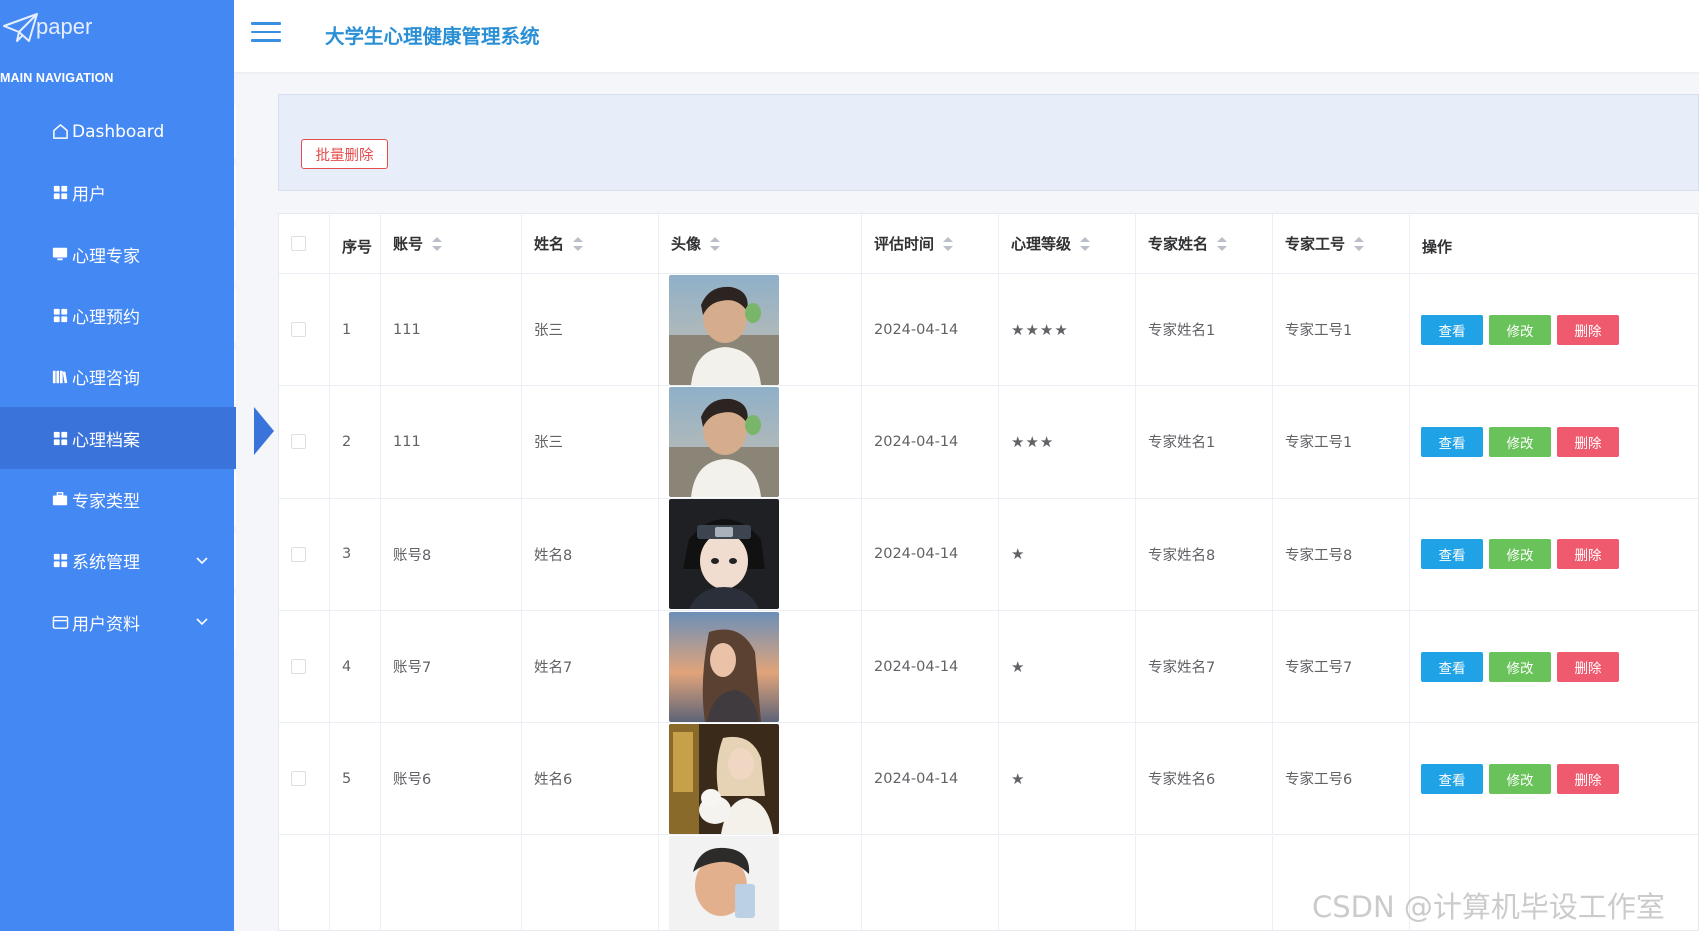 This screenshot has width=1699, height=931. What do you see at coordinates (118, 131) in the screenshot?
I see `sidebar-item-0: Dashboard` at bounding box center [118, 131].